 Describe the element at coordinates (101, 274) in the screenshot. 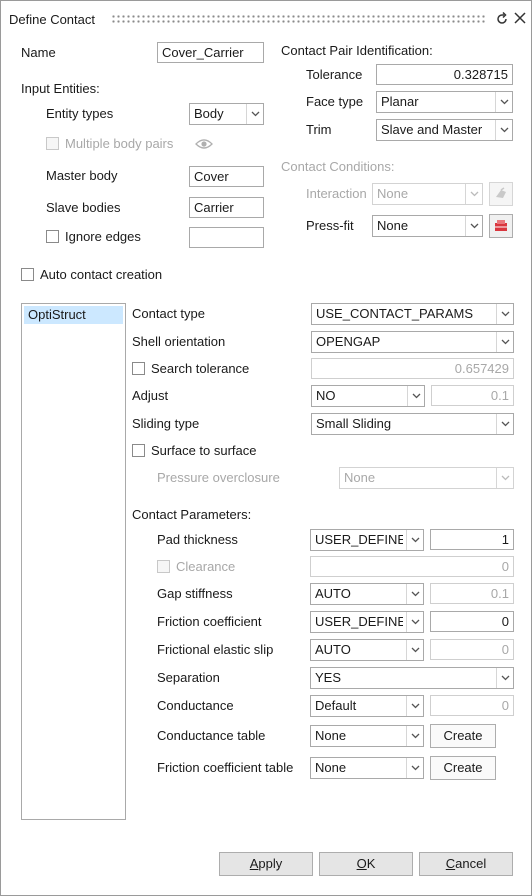

I see `auto-contact-label: Auto contact creation` at that location.